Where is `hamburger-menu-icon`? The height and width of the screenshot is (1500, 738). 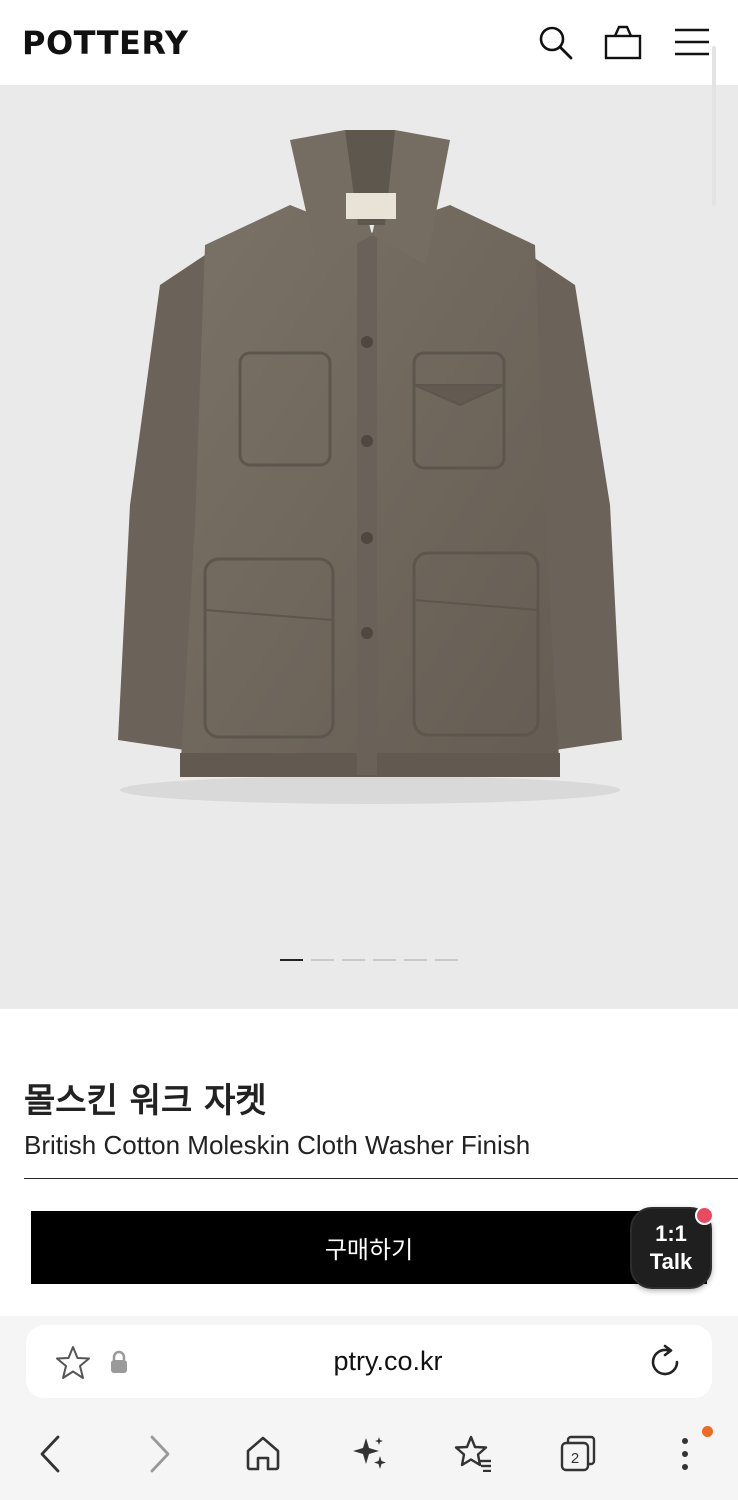
hamburger-menu-icon is located at coordinates (692, 42).